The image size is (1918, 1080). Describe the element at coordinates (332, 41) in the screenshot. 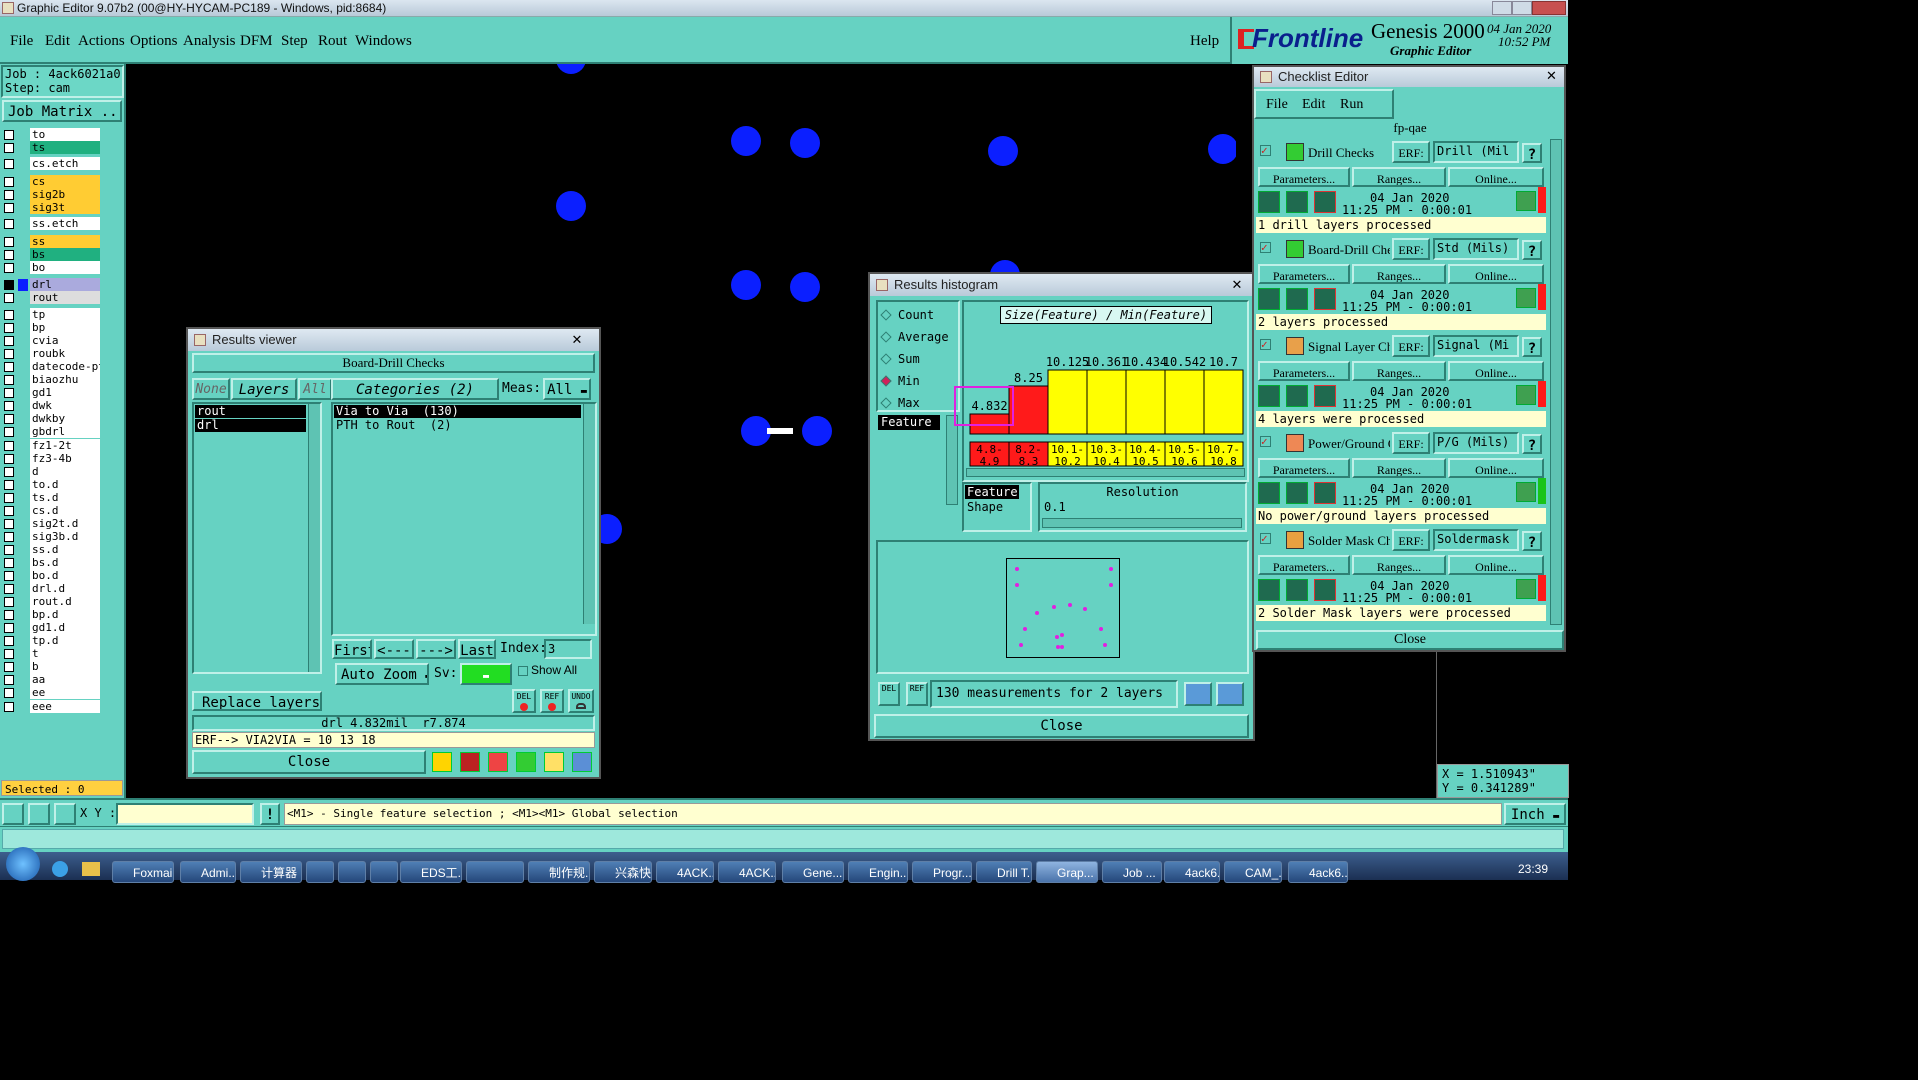

I see `menu-rout: Rout` at that location.